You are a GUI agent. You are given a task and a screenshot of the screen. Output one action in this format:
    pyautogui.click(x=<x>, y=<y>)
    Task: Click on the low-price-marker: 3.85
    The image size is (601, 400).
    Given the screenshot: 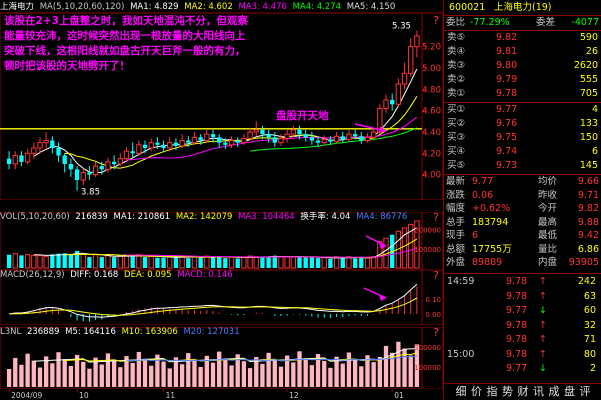 What is the action you would take?
    pyautogui.click(x=90, y=193)
    